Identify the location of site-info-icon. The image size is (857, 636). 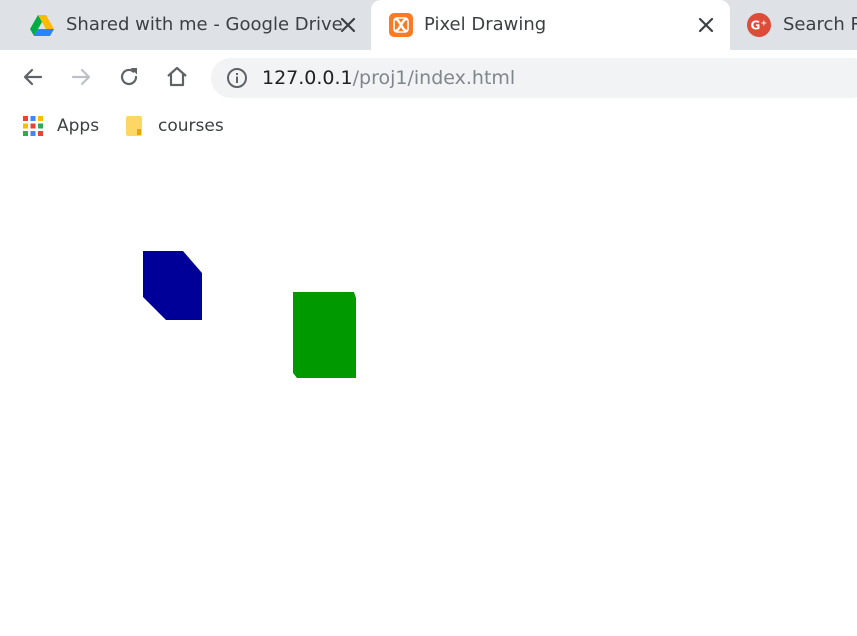
(237, 78).